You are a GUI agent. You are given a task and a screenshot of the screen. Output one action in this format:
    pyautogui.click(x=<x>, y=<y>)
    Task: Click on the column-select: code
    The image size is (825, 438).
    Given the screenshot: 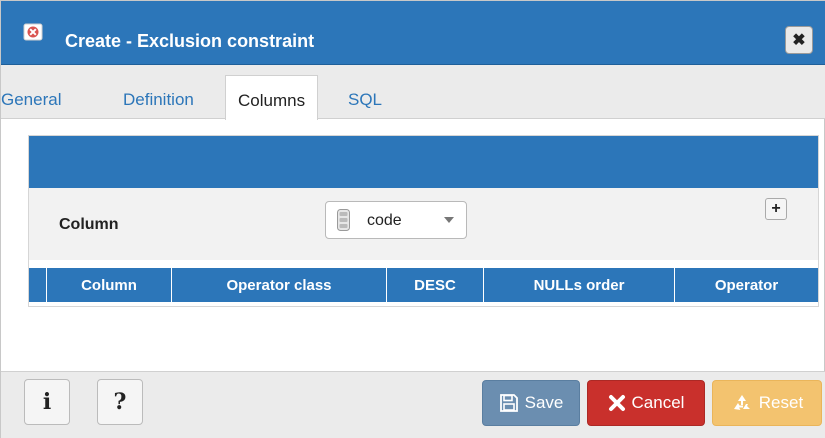 What is the action you would take?
    pyautogui.click(x=396, y=220)
    